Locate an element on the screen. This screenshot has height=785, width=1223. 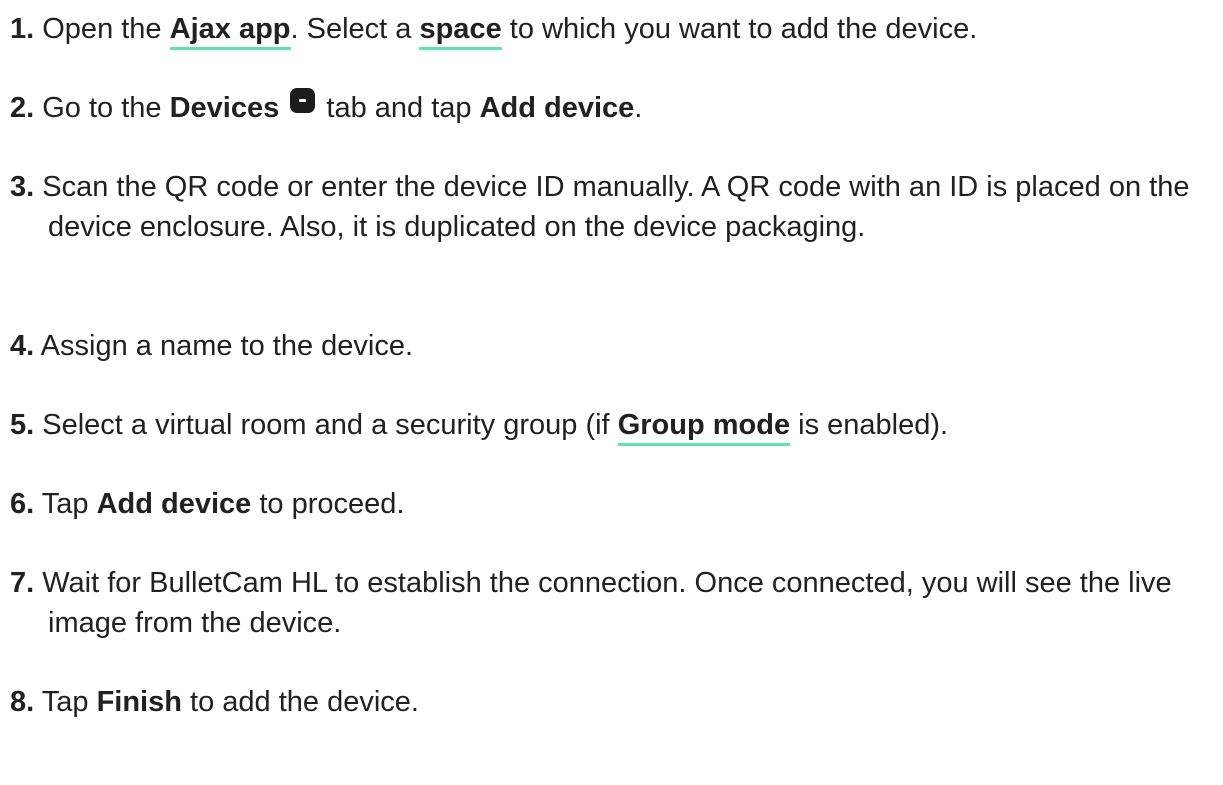
step-text: to proceed. is located at coordinates (328, 504).